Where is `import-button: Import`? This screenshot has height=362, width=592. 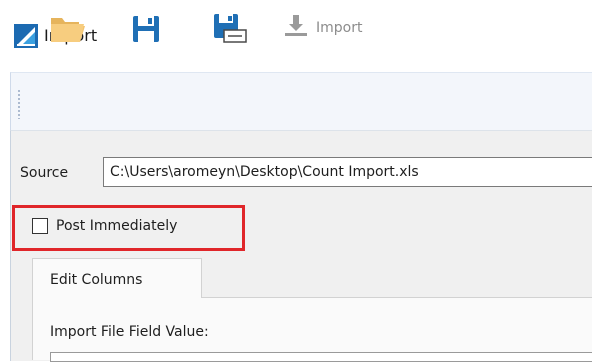 import-button: Import is located at coordinates (322, 28).